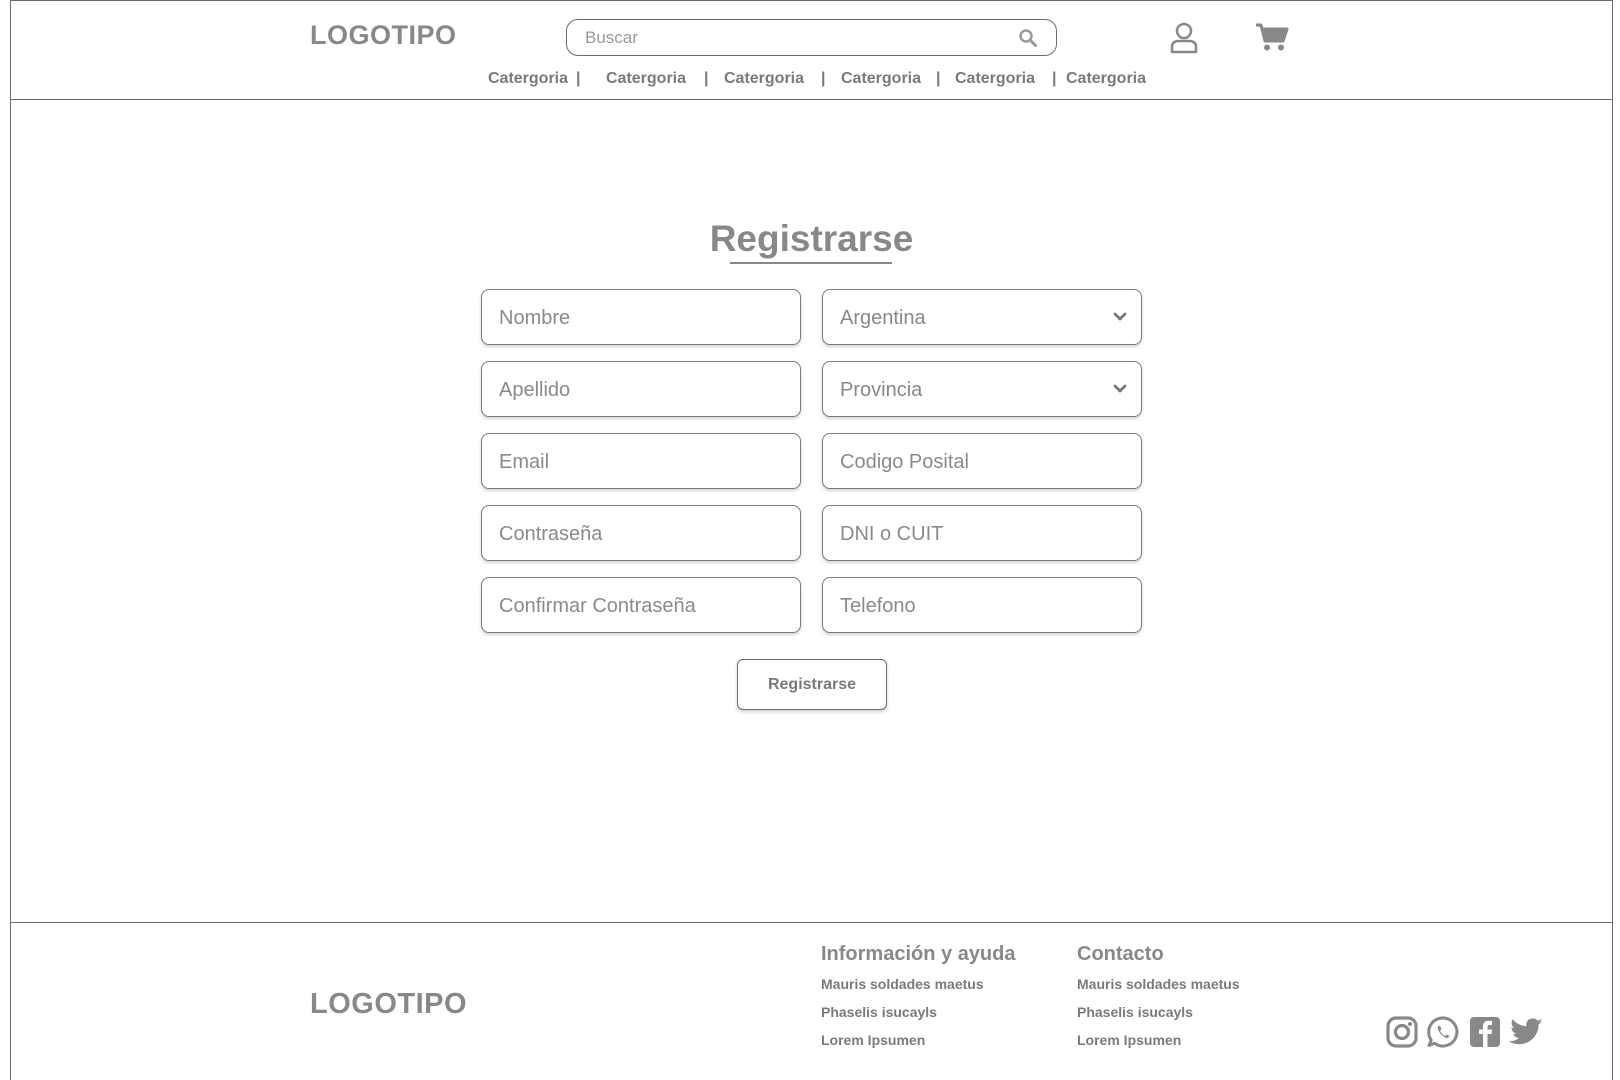 Image resolution: width=1620 pixels, height=1080 pixels. I want to click on footer-info-link: Phaselis isucayls, so click(918, 1012).